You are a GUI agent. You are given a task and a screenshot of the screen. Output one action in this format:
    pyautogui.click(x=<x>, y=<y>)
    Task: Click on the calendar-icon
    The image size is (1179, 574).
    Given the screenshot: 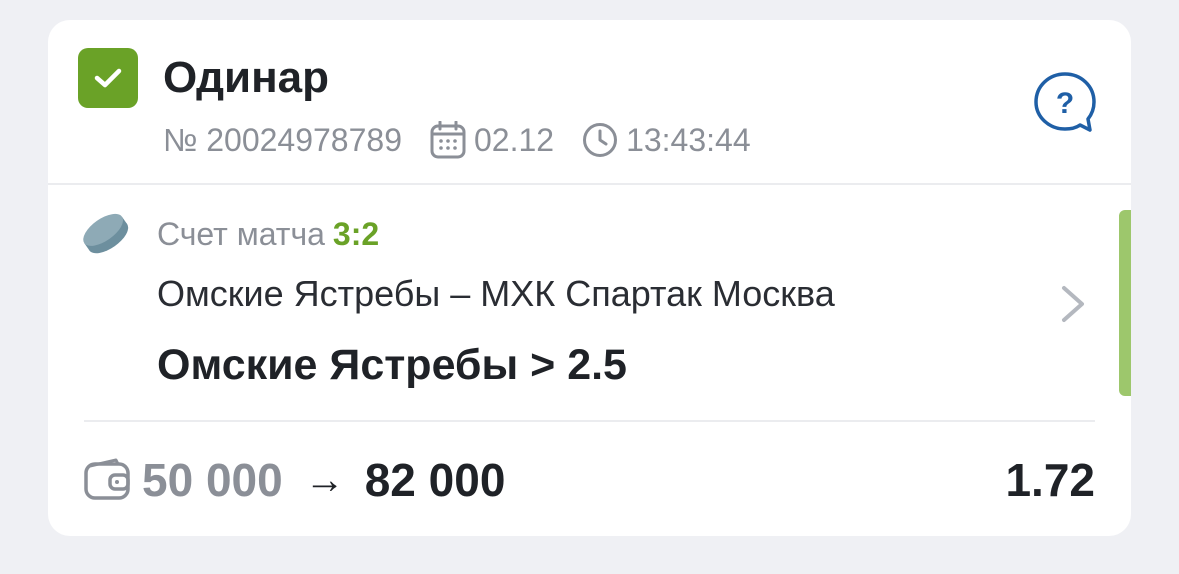 What is the action you would take?
    pyautogui.click(x=448, y=140)
    